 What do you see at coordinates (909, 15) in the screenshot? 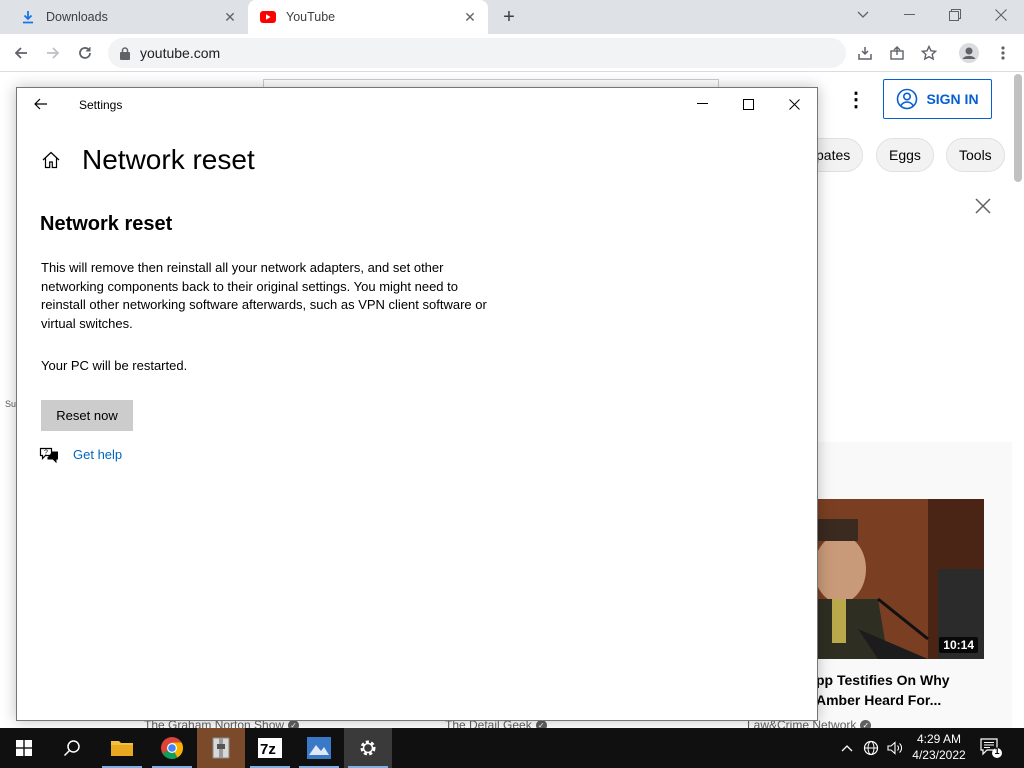
I see `minimize-button` at bounding box center [909, 15].